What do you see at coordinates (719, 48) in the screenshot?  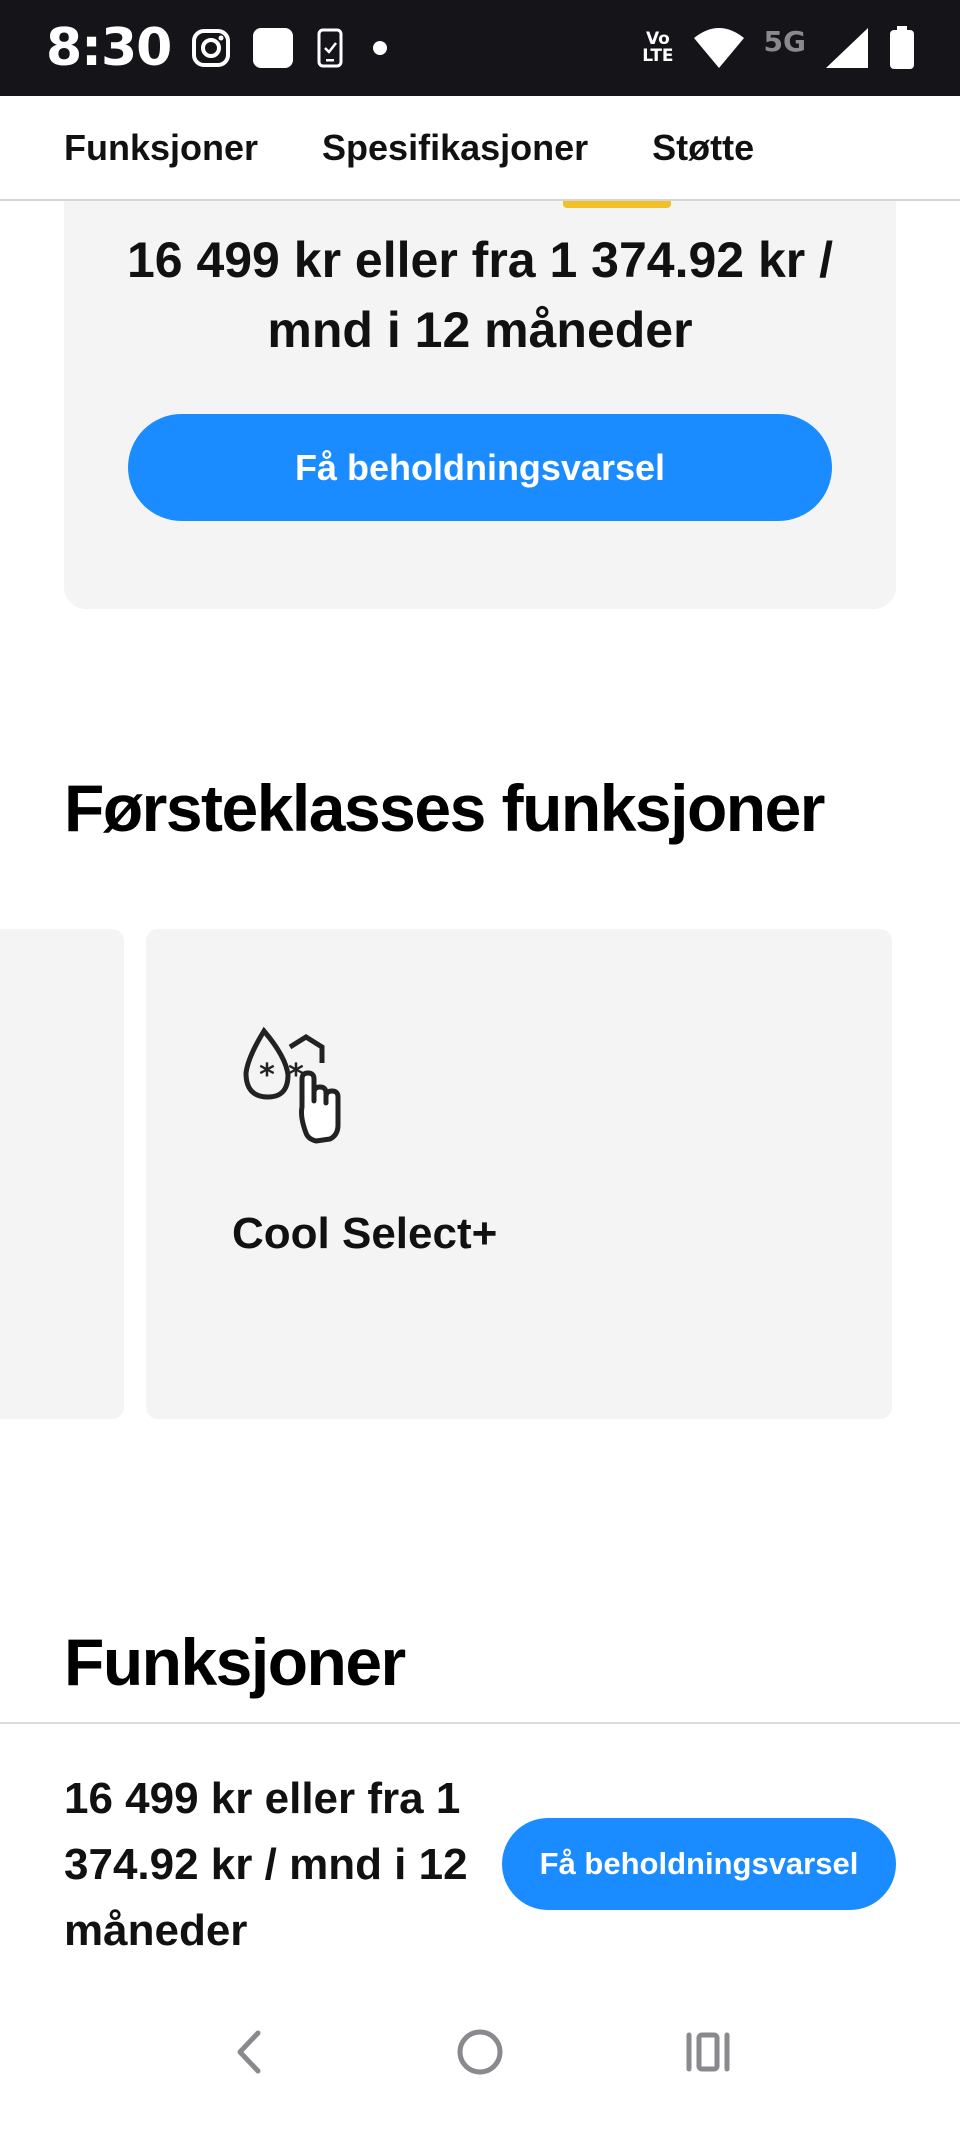 I see `wifi-icon` at bounding box center [719, 48].